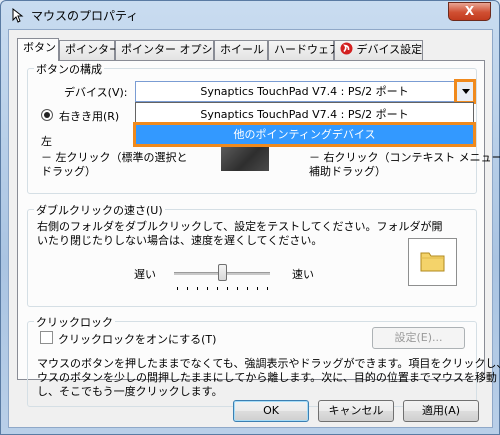  I want to click on tab-hardware: ハードウェア, so click(304, 50).